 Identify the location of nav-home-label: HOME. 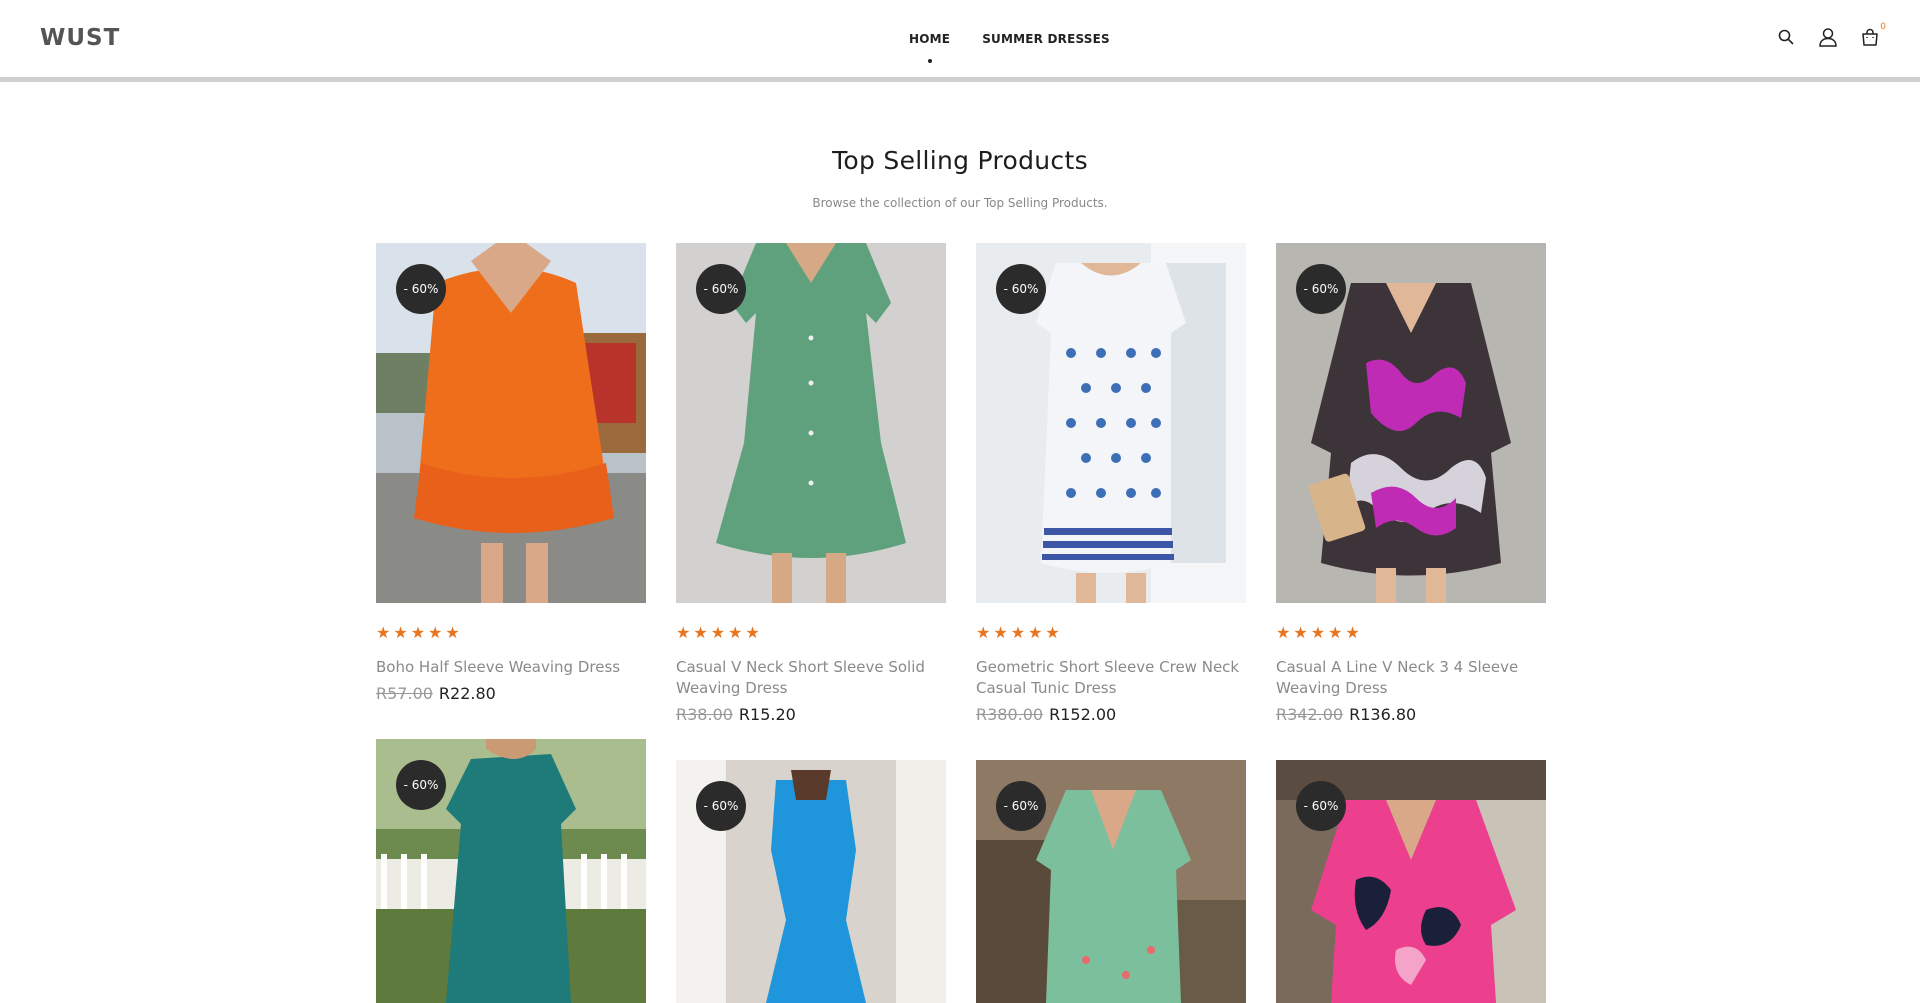
(930, 39).